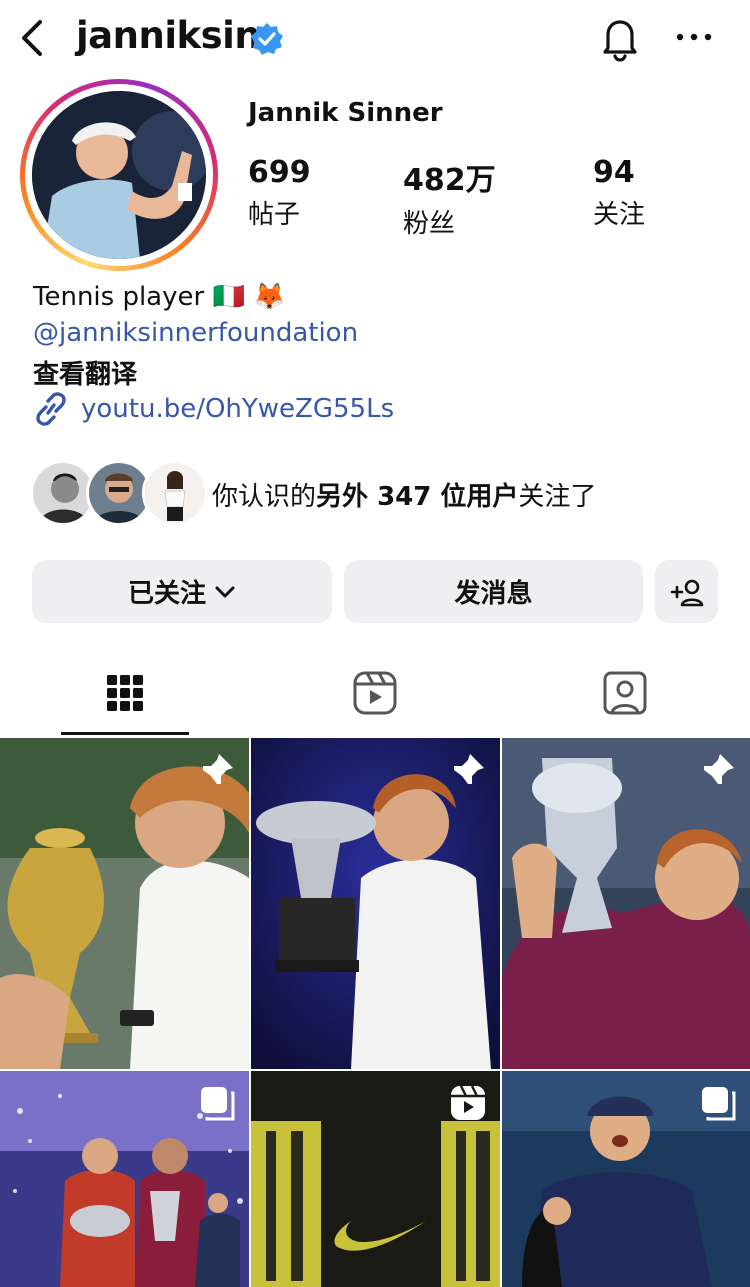 This screenshot has width=750, height=1287. What do you see at coordinates (274, 215) in the screenshot?
I see `stat-posts-label: 帖子` at bounding box center [274, 215].